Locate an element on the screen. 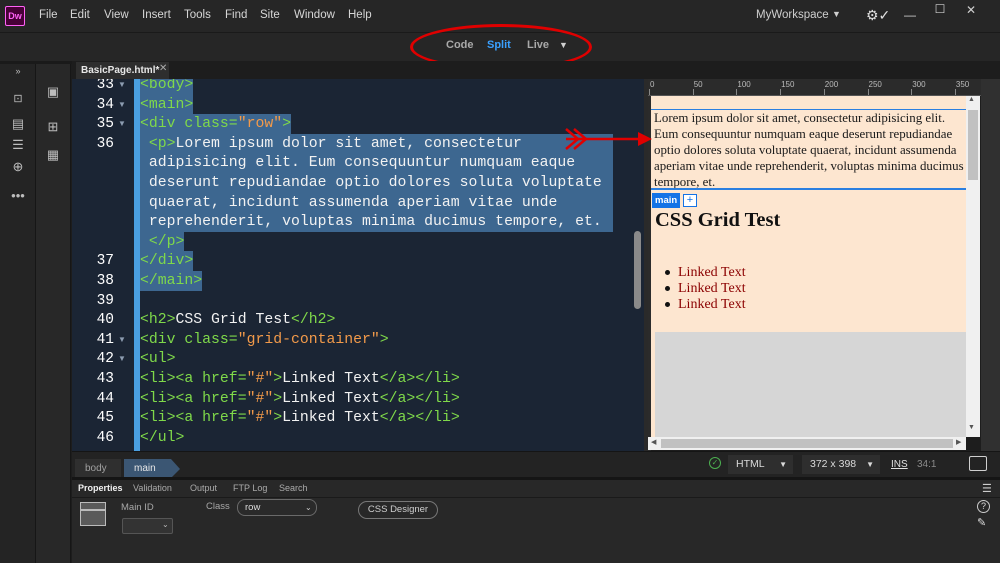 The height and width of the screenshot is (563, 1000). code-token: <body> is located at coordinates (167, 86).